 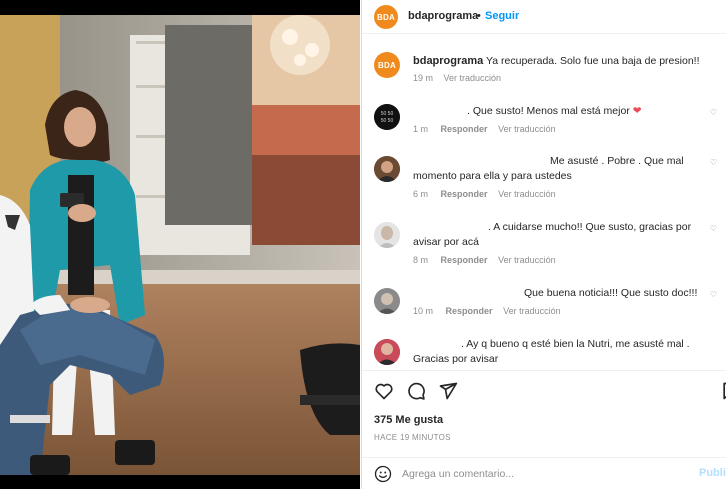 I want to click on comment-icon, so click(x=416, y=391).